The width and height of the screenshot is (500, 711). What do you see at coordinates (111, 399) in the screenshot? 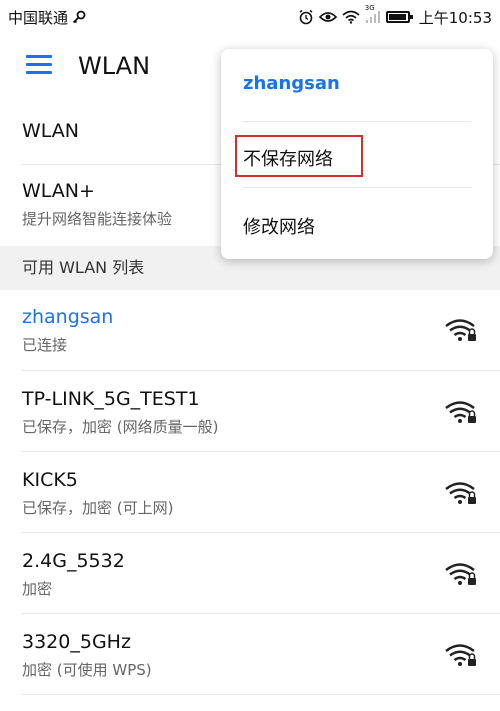
I see `network-name: TP-LINK_5G_TEST1` at bounding box center [111, 399].